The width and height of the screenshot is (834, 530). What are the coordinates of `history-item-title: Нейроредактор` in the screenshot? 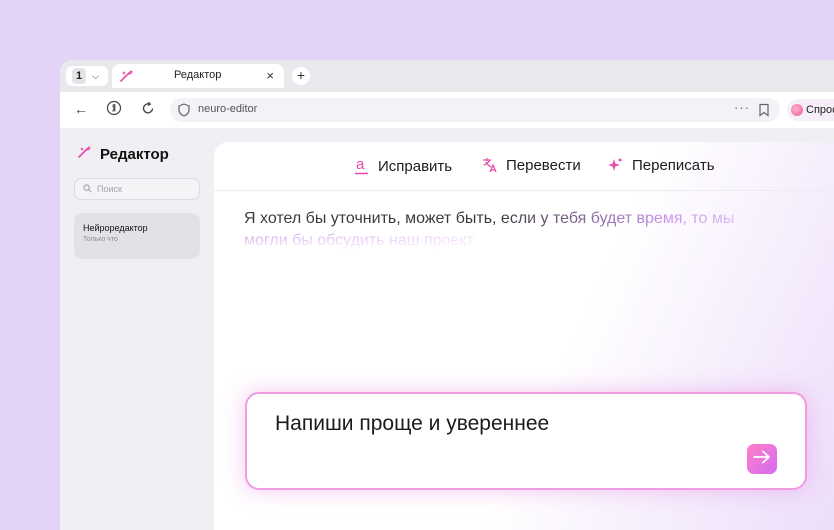 It's located at (115, 228).